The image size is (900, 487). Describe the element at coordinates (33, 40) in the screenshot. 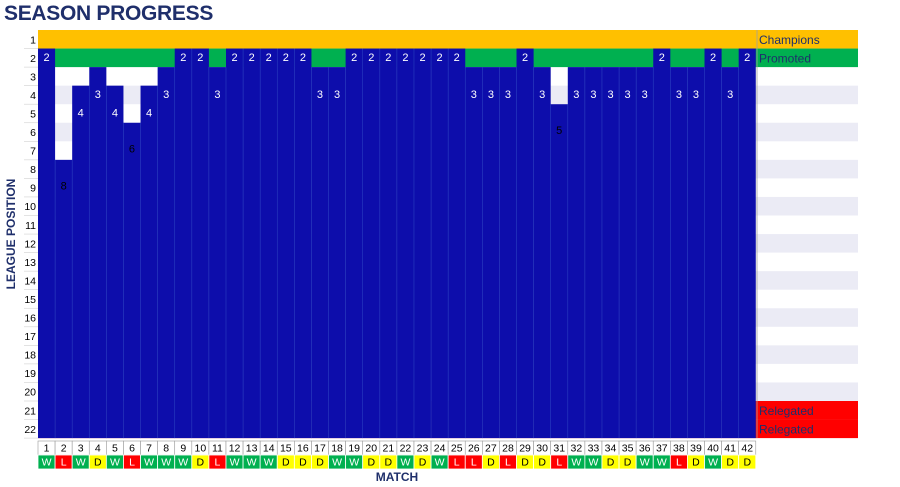

I see `y-tick-label: 1` at that location.